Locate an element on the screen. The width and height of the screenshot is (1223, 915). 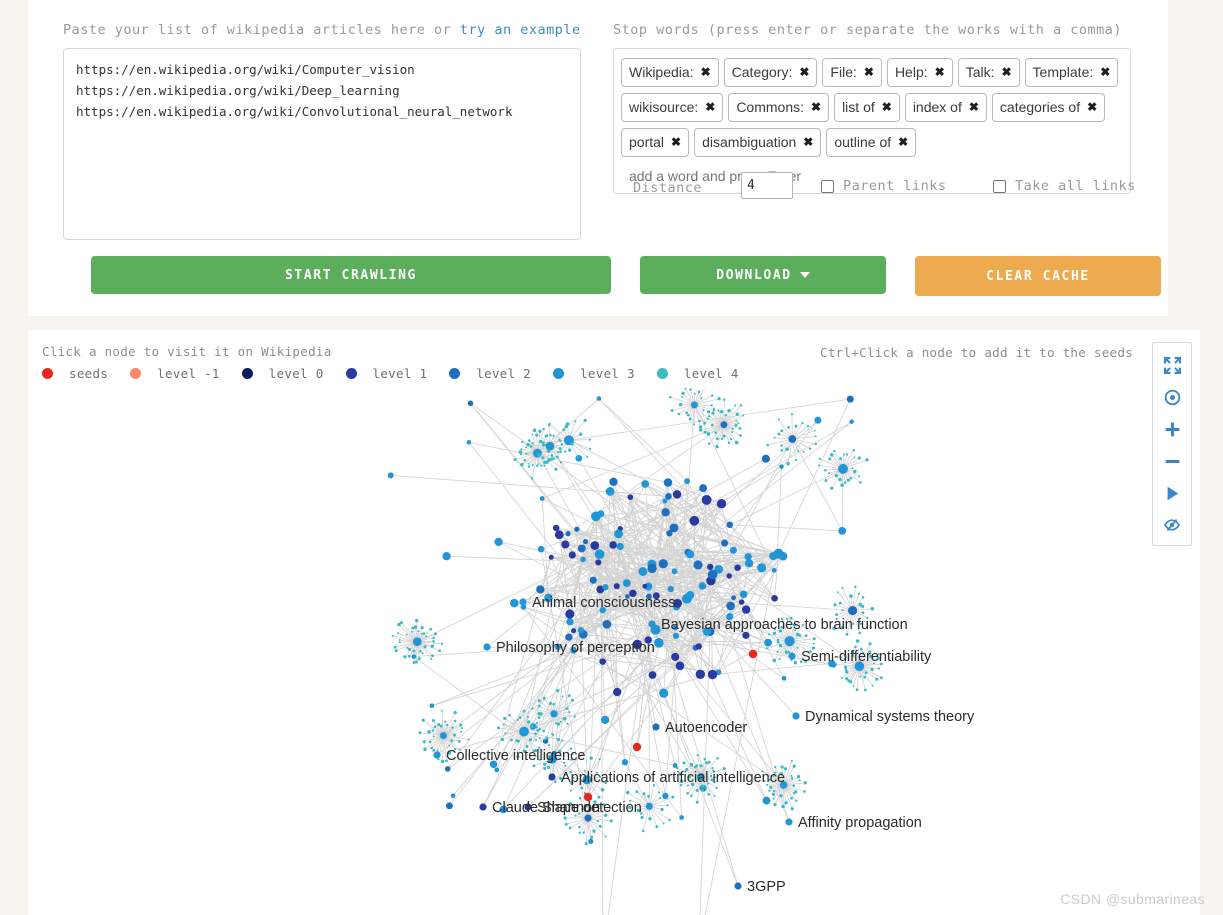
stop-word-tag: Commons: ✖ is located at coordinates (779, 107).